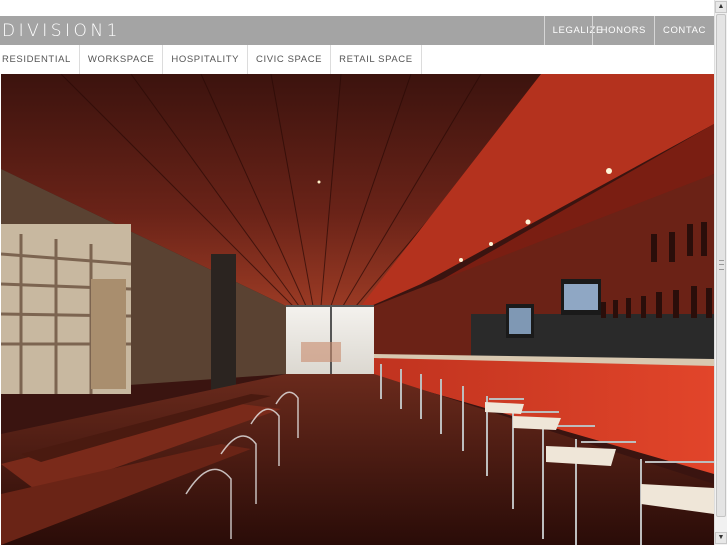 The width and height of the screenshot is (727, 545). I want to click on arrow-down-icon: ▼, so click(721, 538).